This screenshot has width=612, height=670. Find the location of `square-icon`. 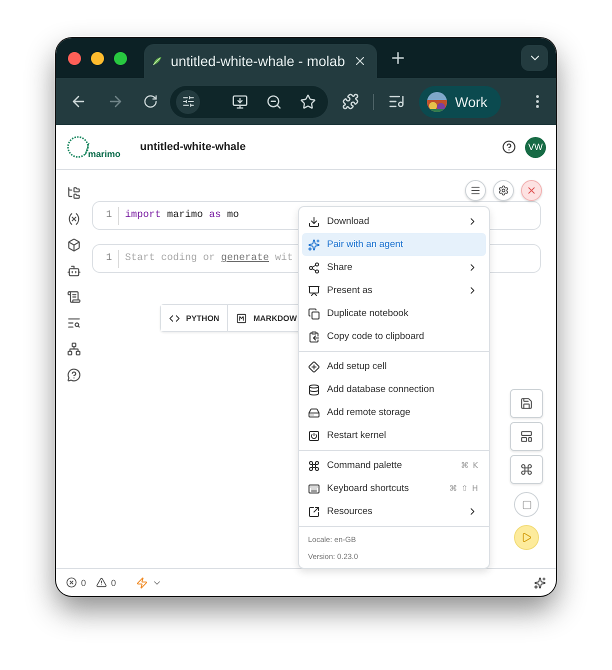

square-icon is located at coordinates (527, 505).